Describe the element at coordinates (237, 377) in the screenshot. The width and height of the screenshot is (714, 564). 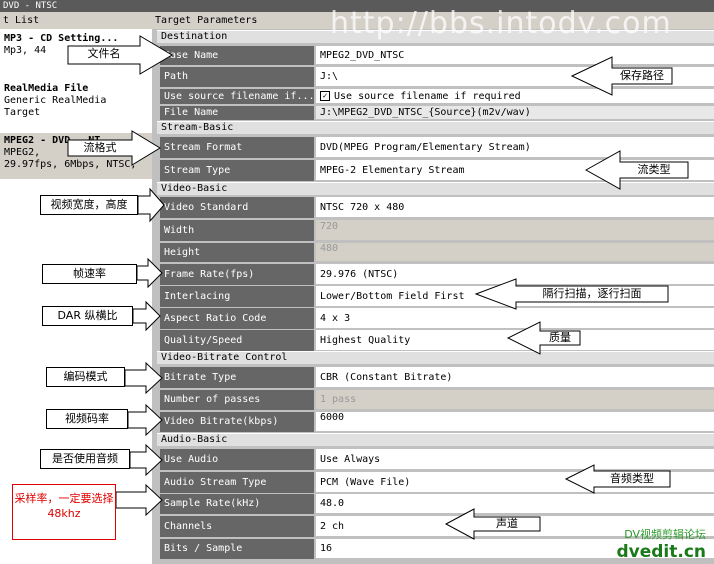
I see `bitrate-type-label: Bitrate Type` at that location.